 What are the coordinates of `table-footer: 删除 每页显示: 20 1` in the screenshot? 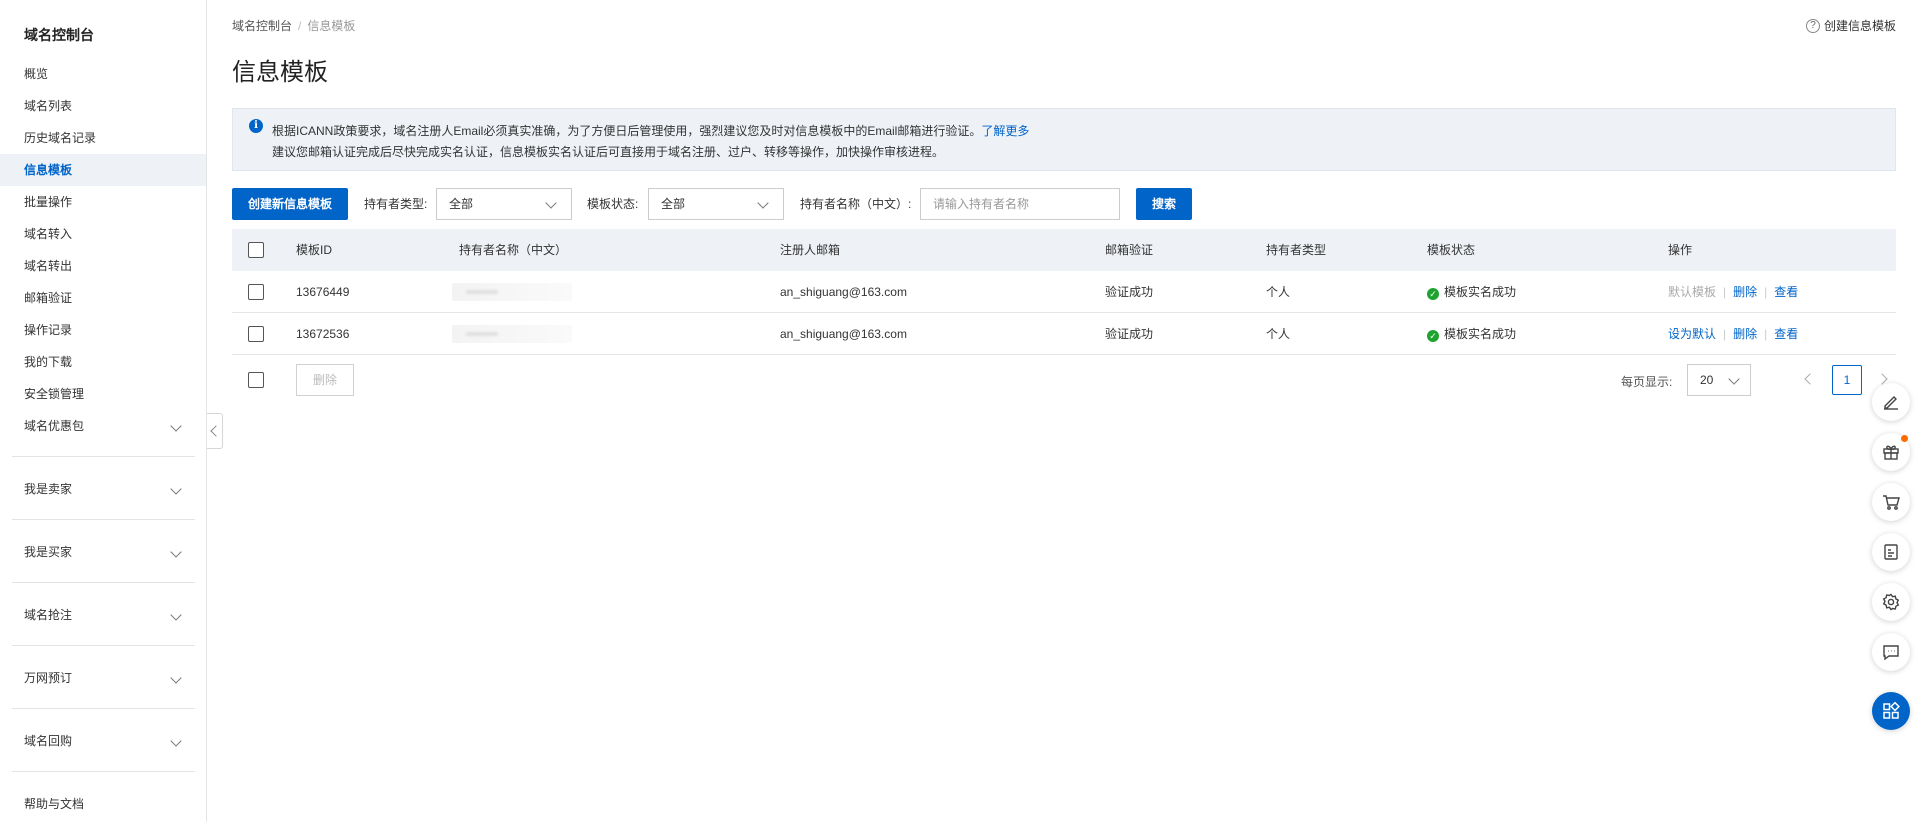 It's located at (1064, 380).